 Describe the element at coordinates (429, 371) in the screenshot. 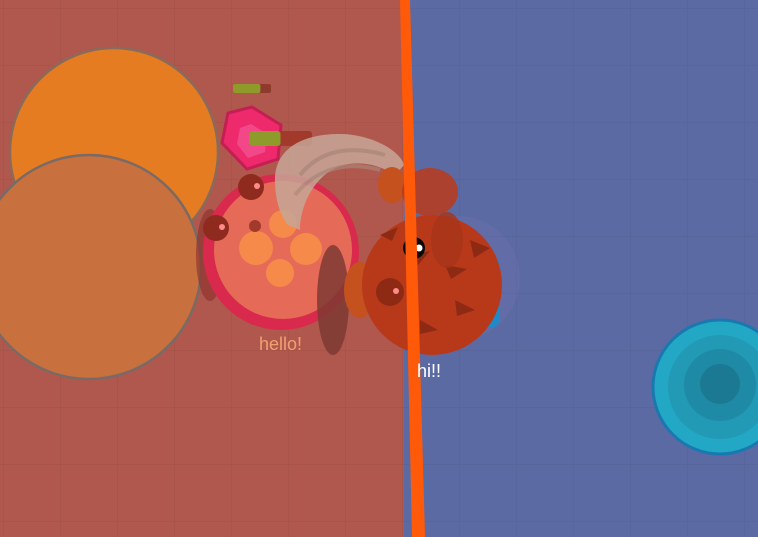

I see `chat-bubble-hi: hi!!` at that location.